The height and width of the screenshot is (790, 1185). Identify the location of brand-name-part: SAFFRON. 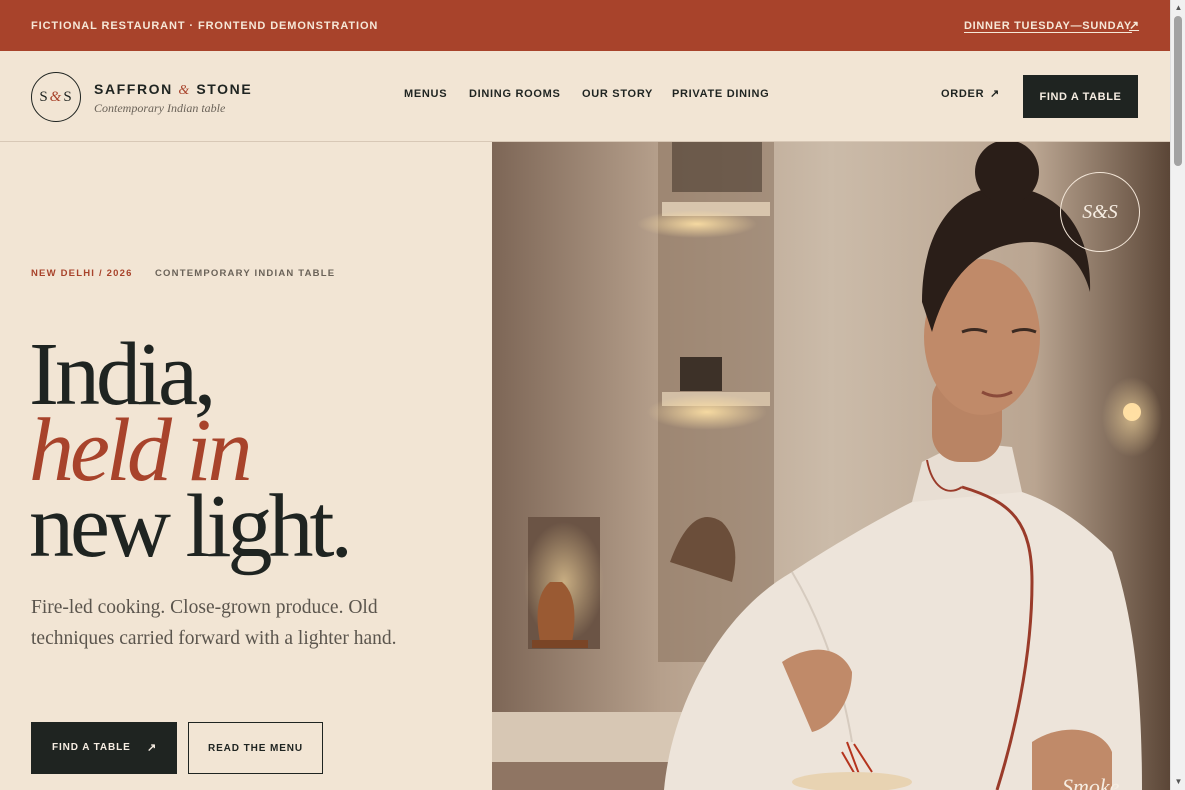
(136, 89).